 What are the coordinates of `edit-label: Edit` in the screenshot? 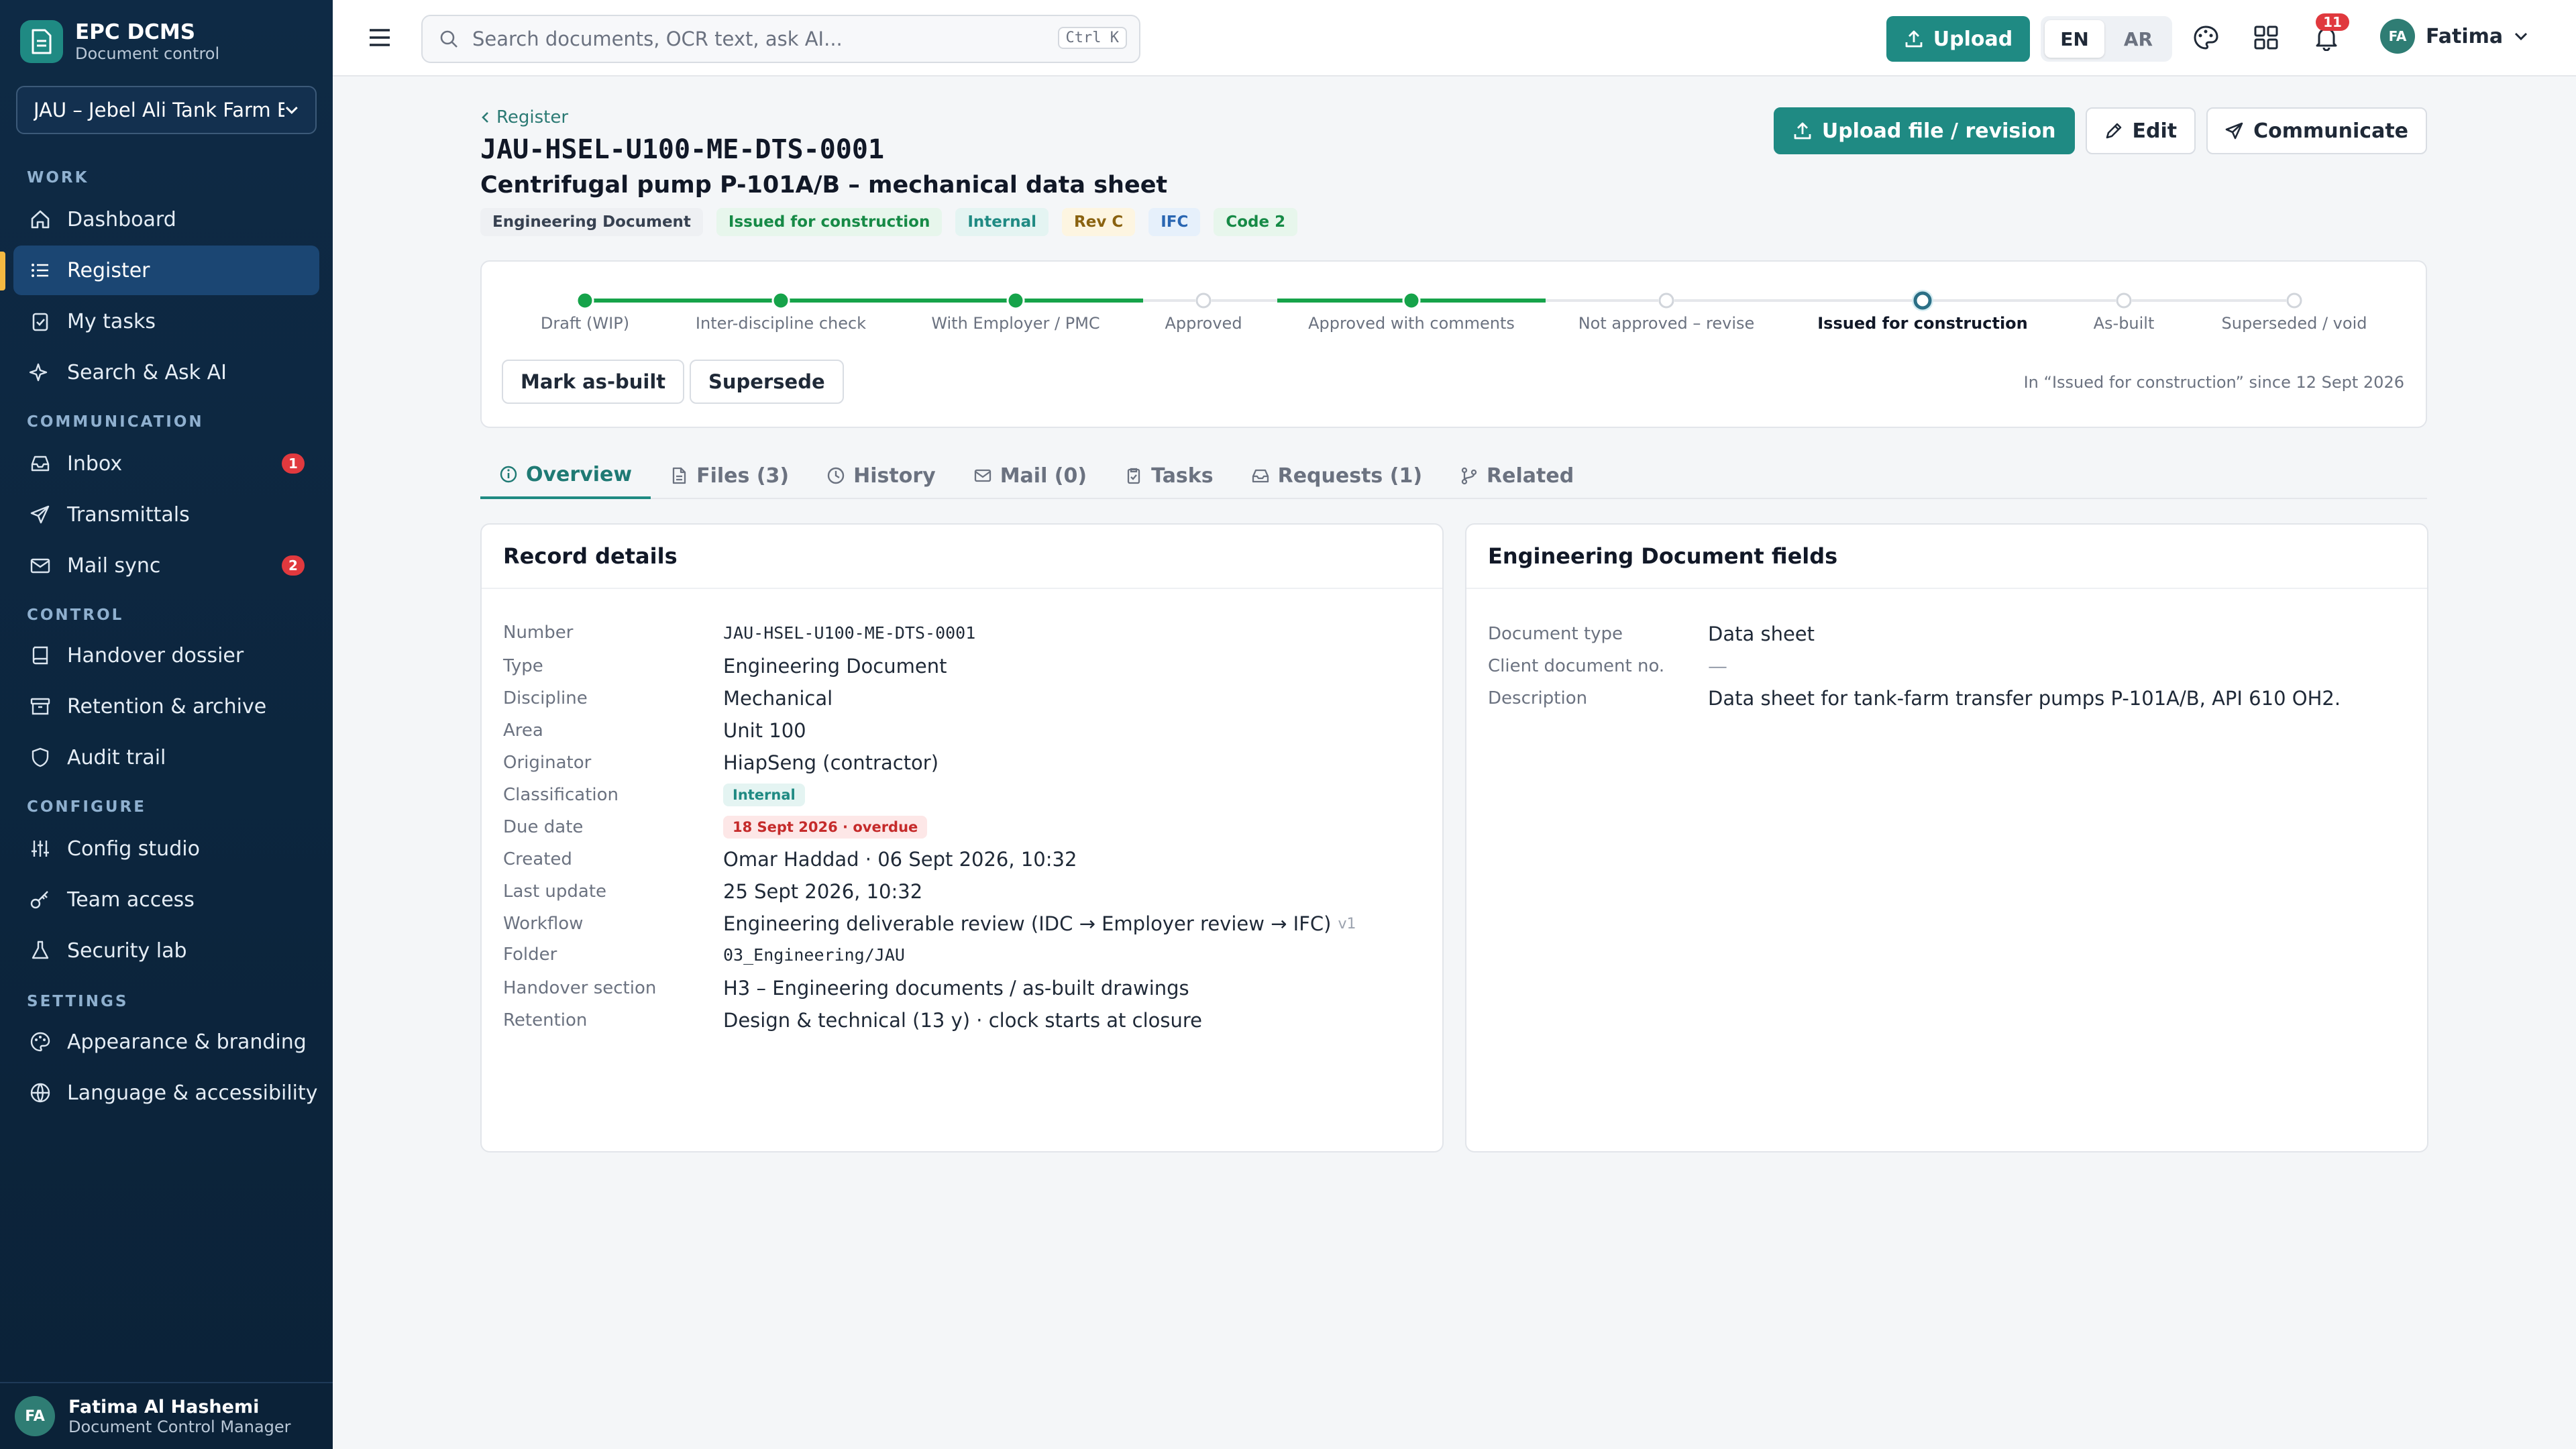 It's located at (2155, 131).